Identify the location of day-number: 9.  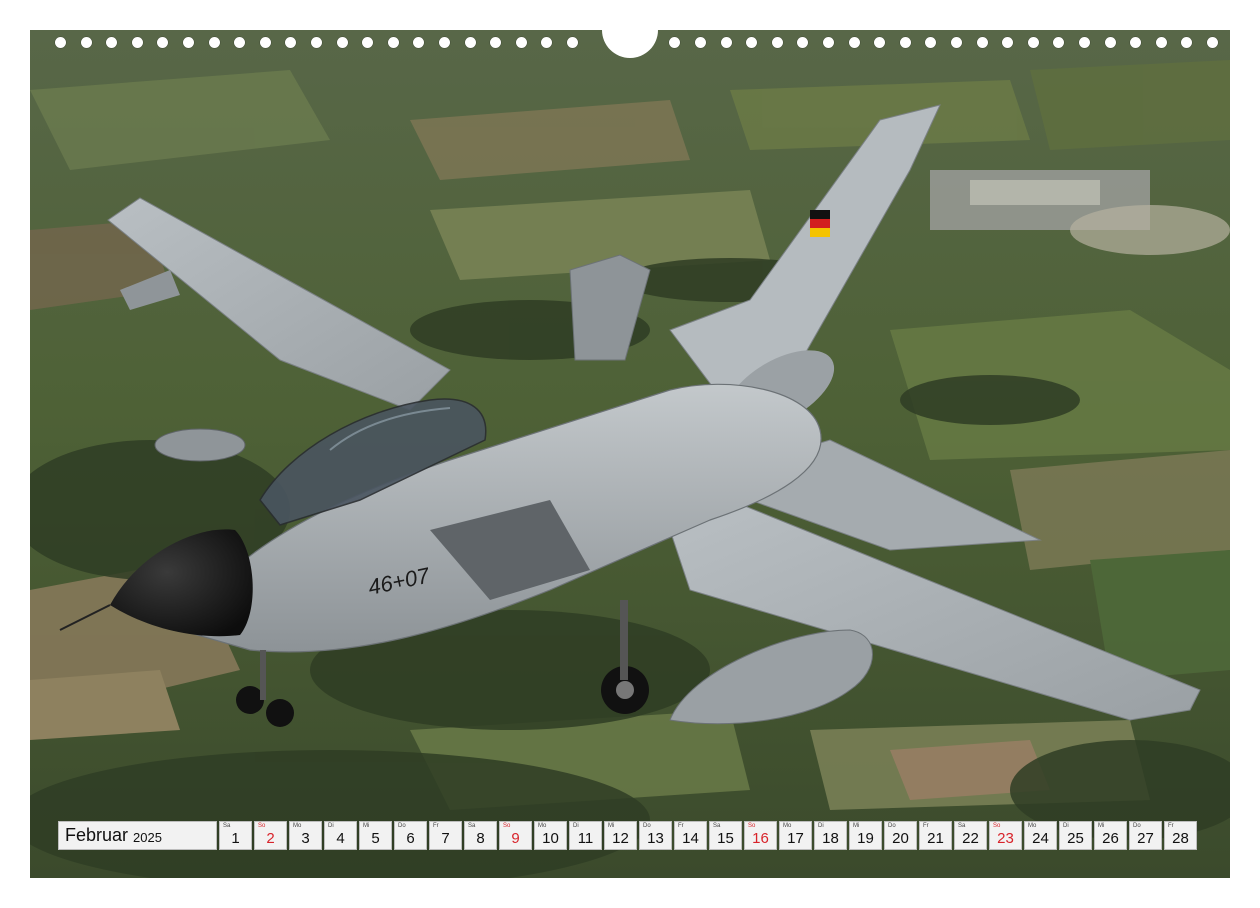
(515, 838).